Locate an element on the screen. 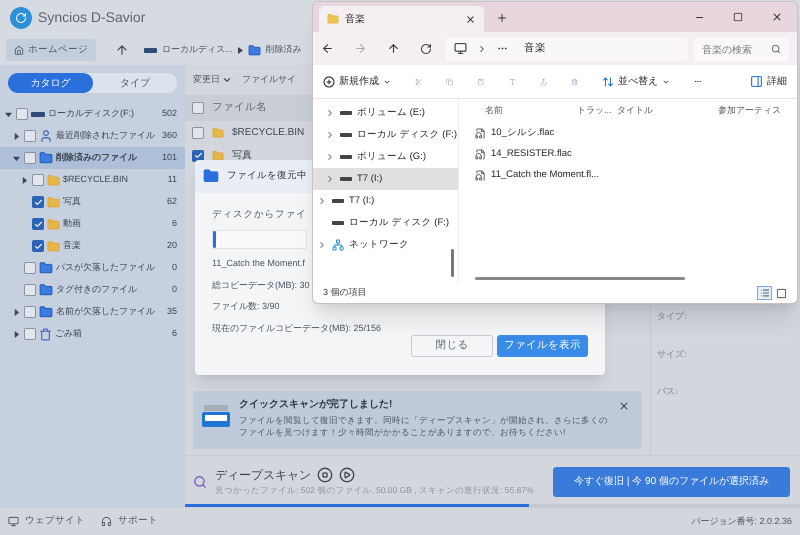  search-field: 音楽の検索 is located at coordinates (741, 50).